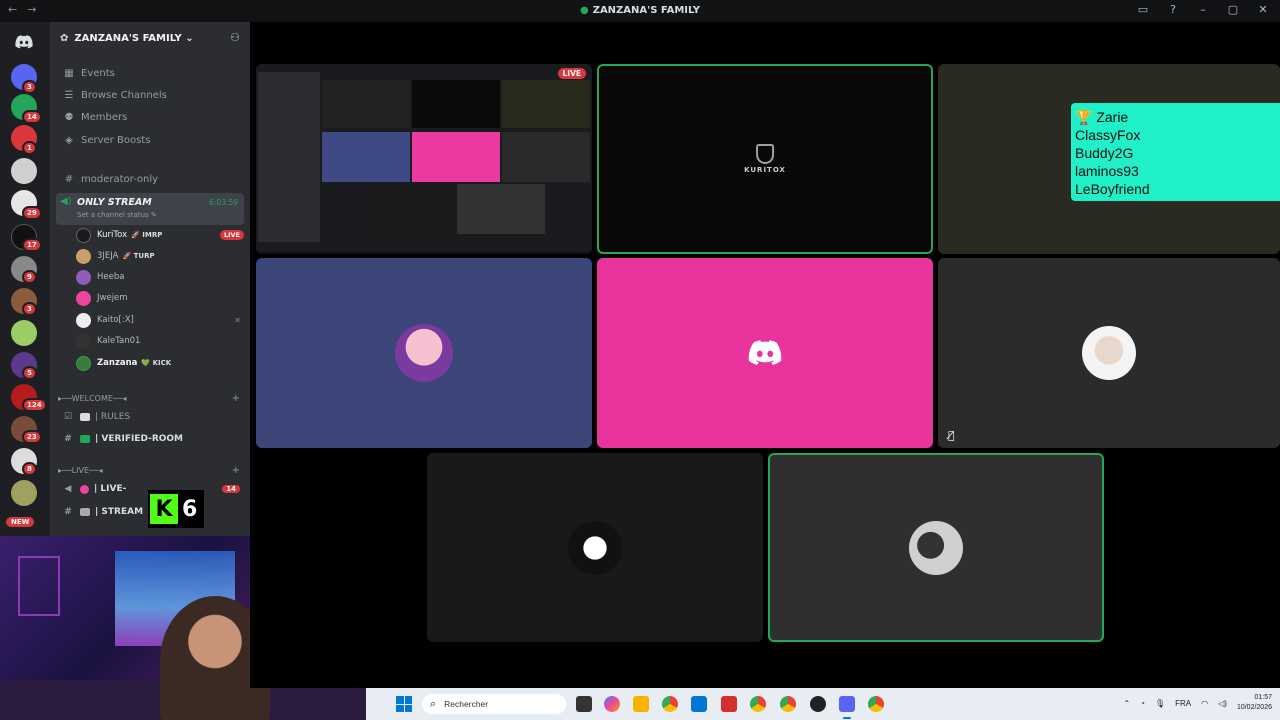 The height and width of the screenshot is (720, 1280). Describe the element at coordinates (108, 256) in the screenshot. I see `member-name: 3JEJA` at that location.